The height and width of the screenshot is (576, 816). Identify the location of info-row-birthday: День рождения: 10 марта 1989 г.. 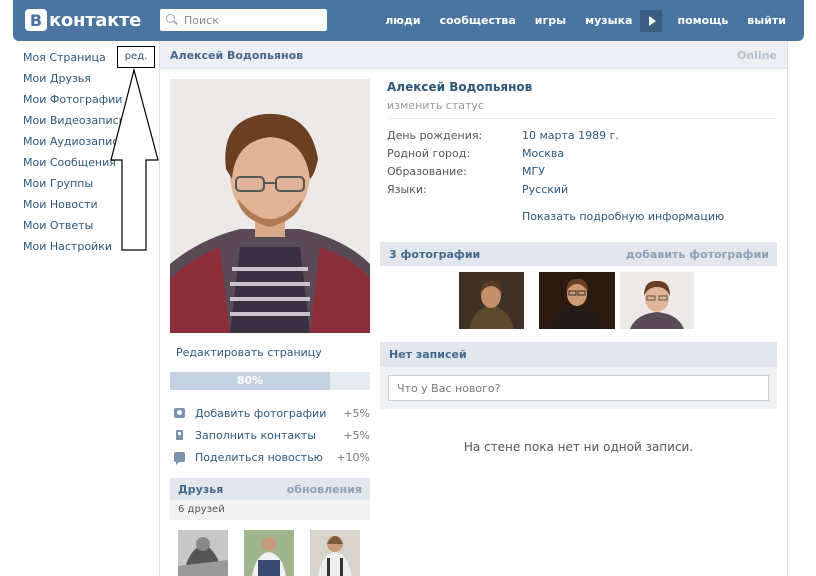
(582, 137).